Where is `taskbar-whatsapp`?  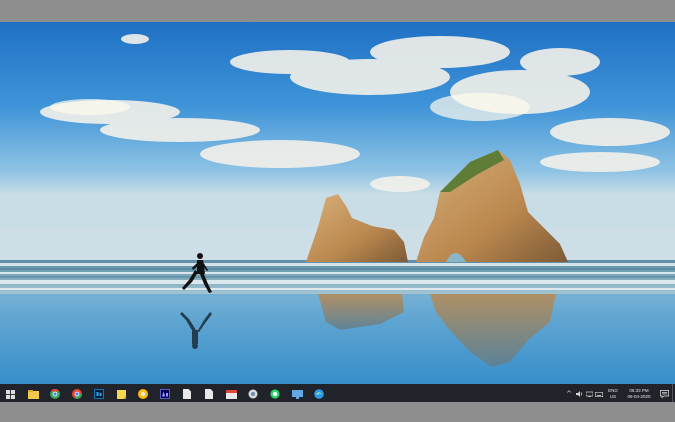
taskbar-whatsapp is located at coordinates (275, 393).